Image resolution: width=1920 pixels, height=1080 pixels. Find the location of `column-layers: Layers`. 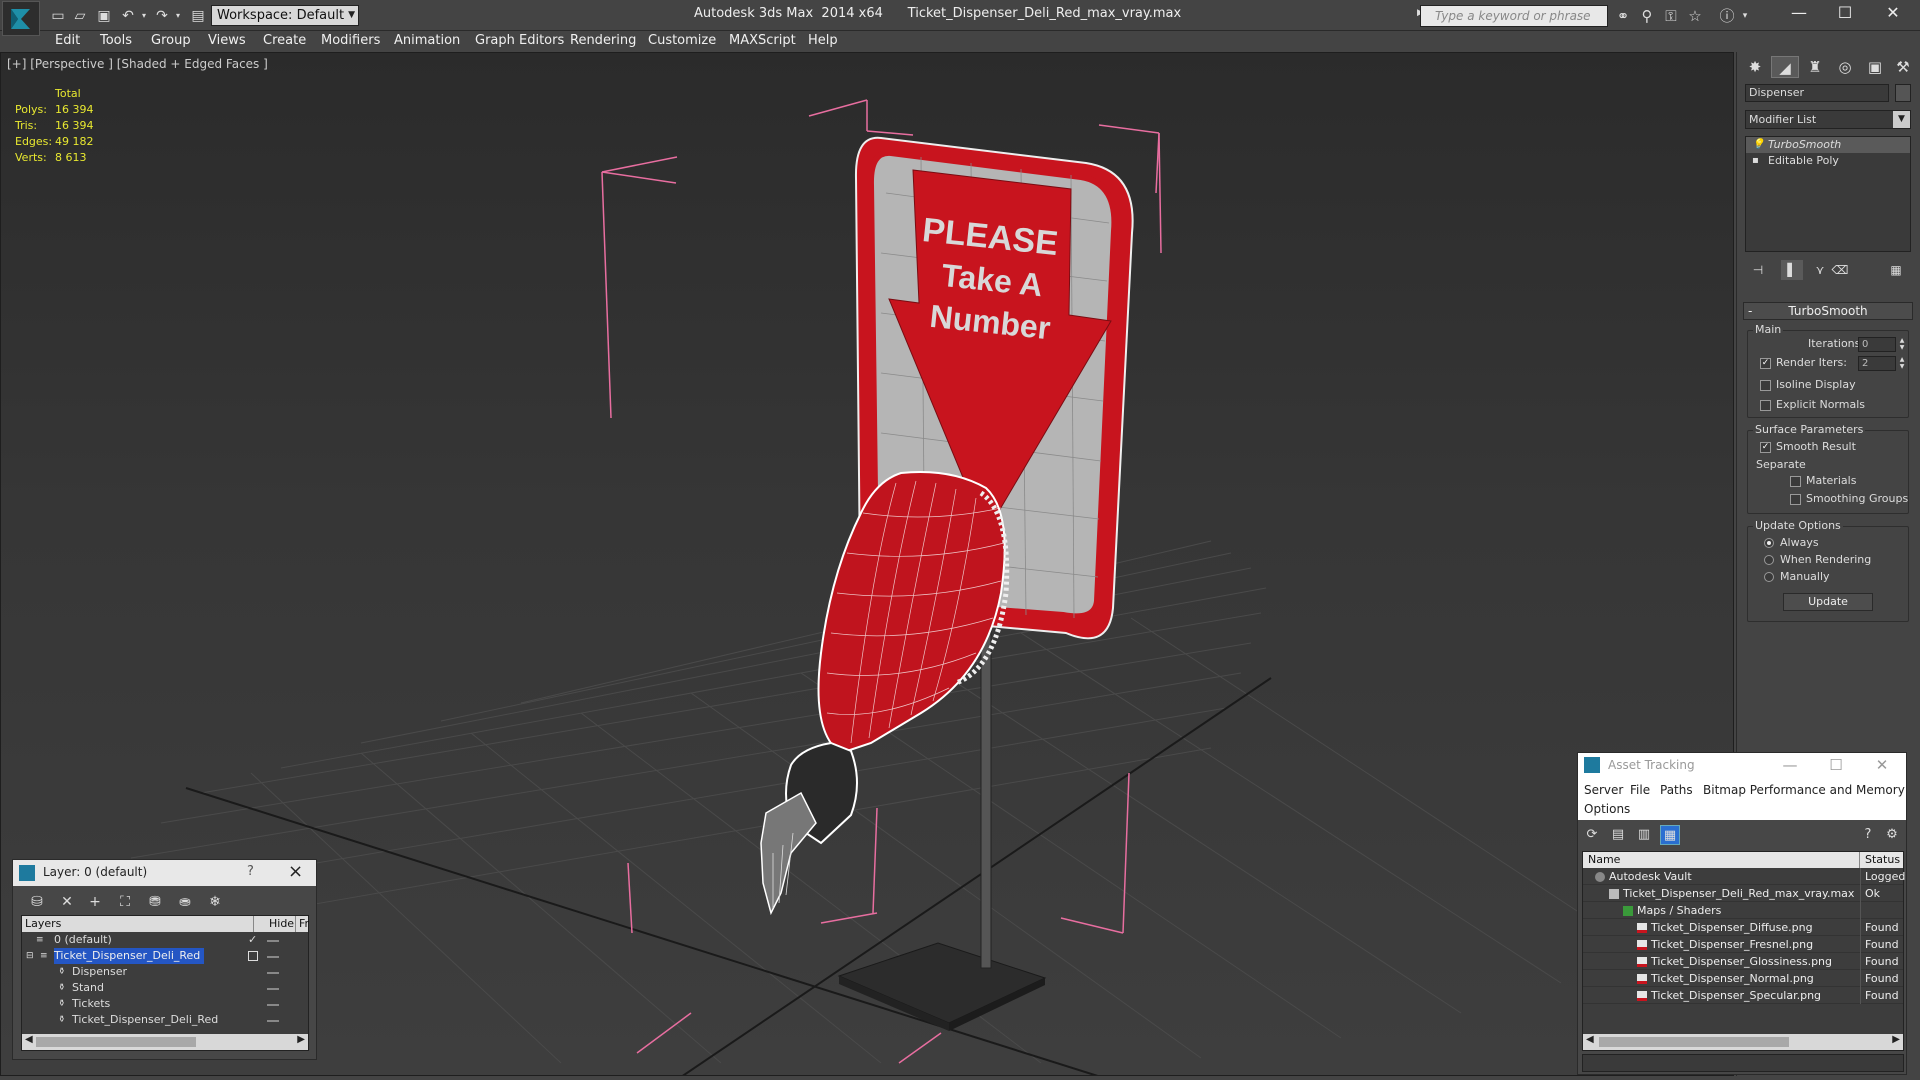

column-layers: Layers is located at coordinates (138, 924).